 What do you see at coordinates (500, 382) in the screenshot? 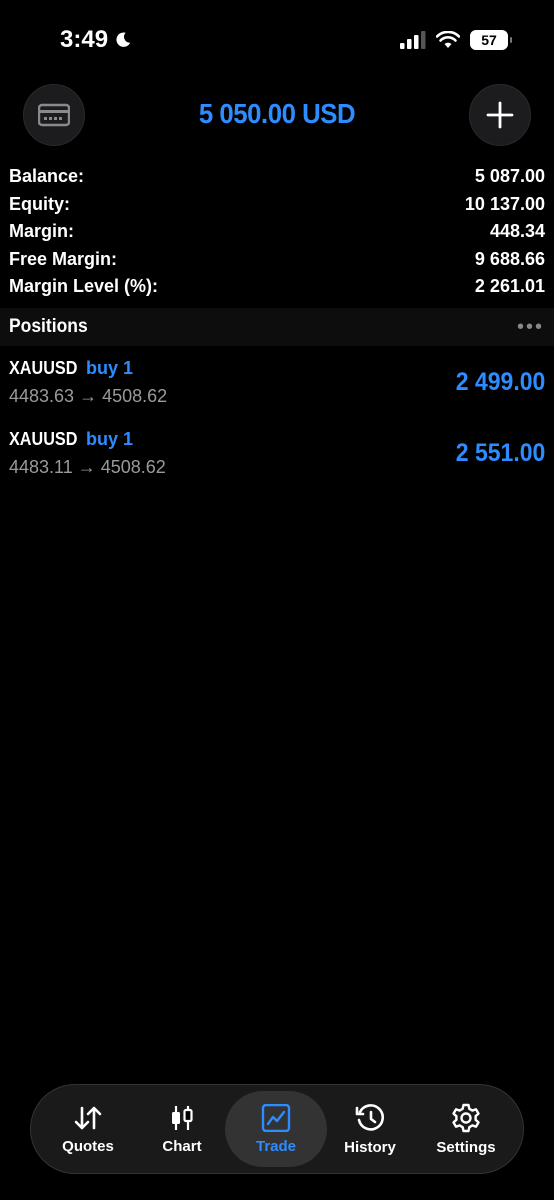
I see `position-profit: 2 499.00` at bounding box center [500, 382].